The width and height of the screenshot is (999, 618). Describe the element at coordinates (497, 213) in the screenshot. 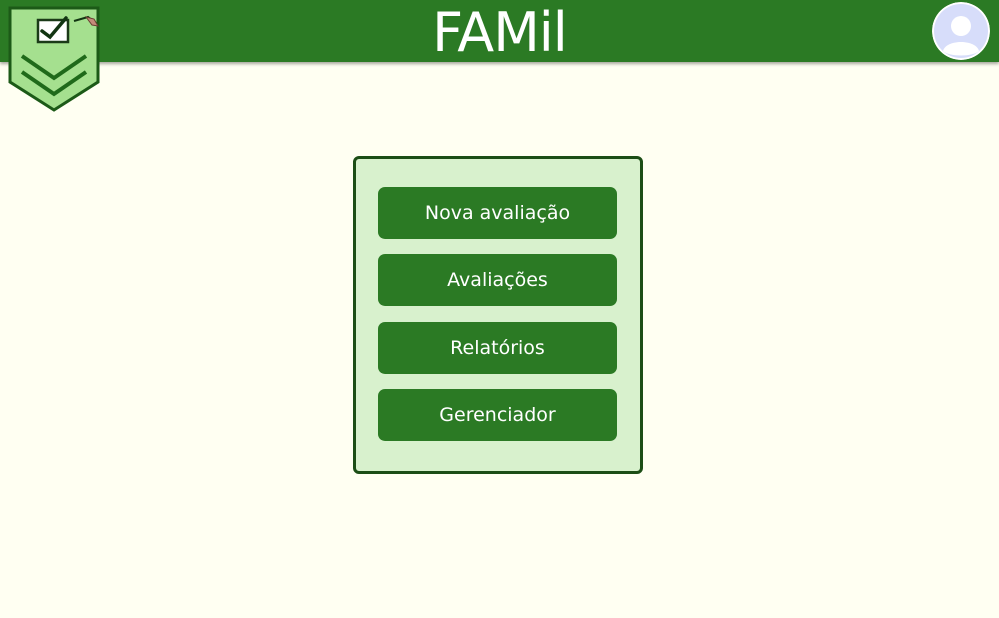

I see `nova-avaliacao-button: Nova avaliação` at that location.